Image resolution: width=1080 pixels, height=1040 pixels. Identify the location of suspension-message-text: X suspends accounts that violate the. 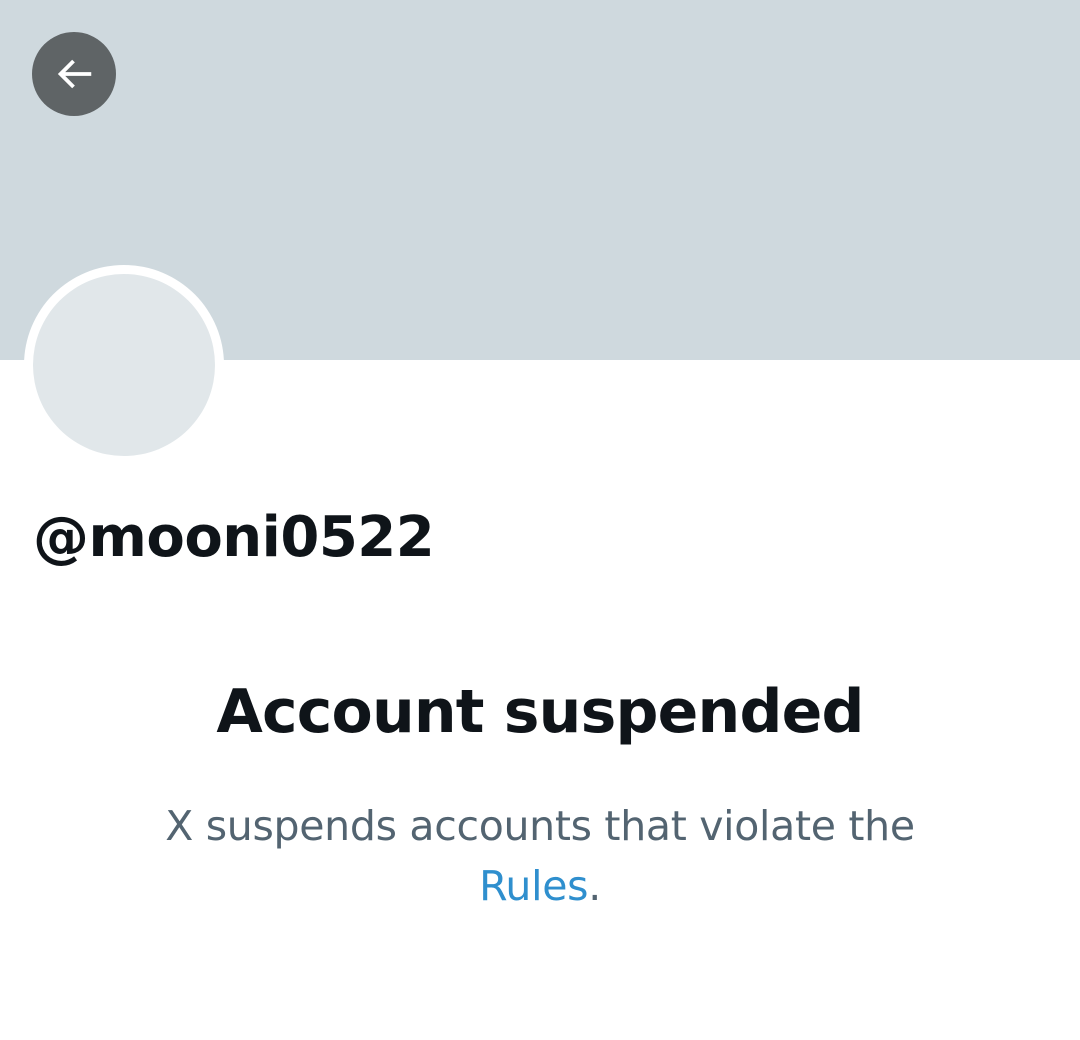
(540, 826).